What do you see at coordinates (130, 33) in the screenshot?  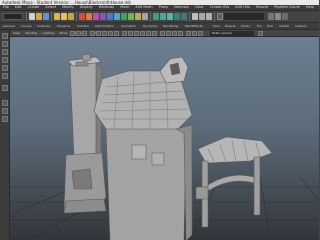 I see `smooth-shade-icon` at bounding box center [130, 33].